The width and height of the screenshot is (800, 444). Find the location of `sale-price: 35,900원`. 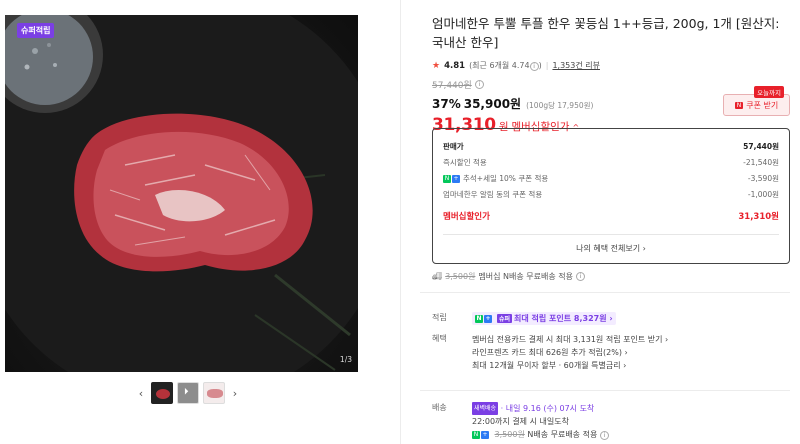

sale-price: 35,900원 is located at coordinates (492, 104).